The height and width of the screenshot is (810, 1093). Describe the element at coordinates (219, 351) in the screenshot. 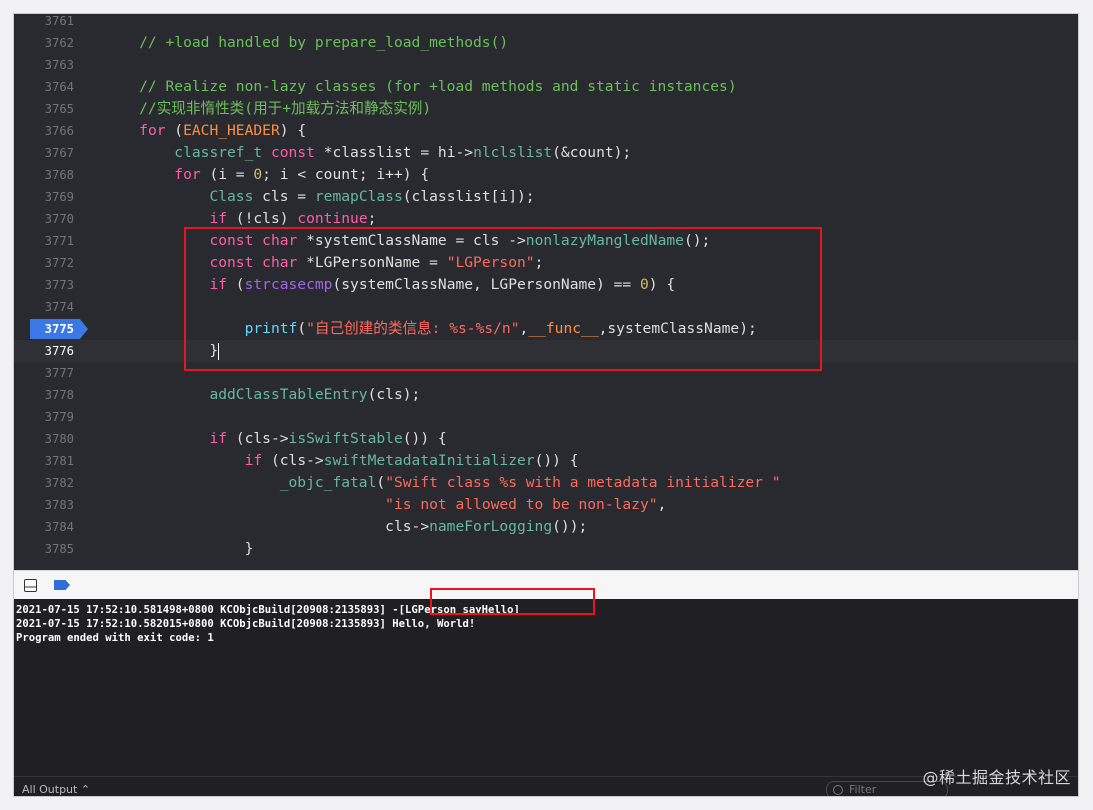

I see `text-cursor` at that location.